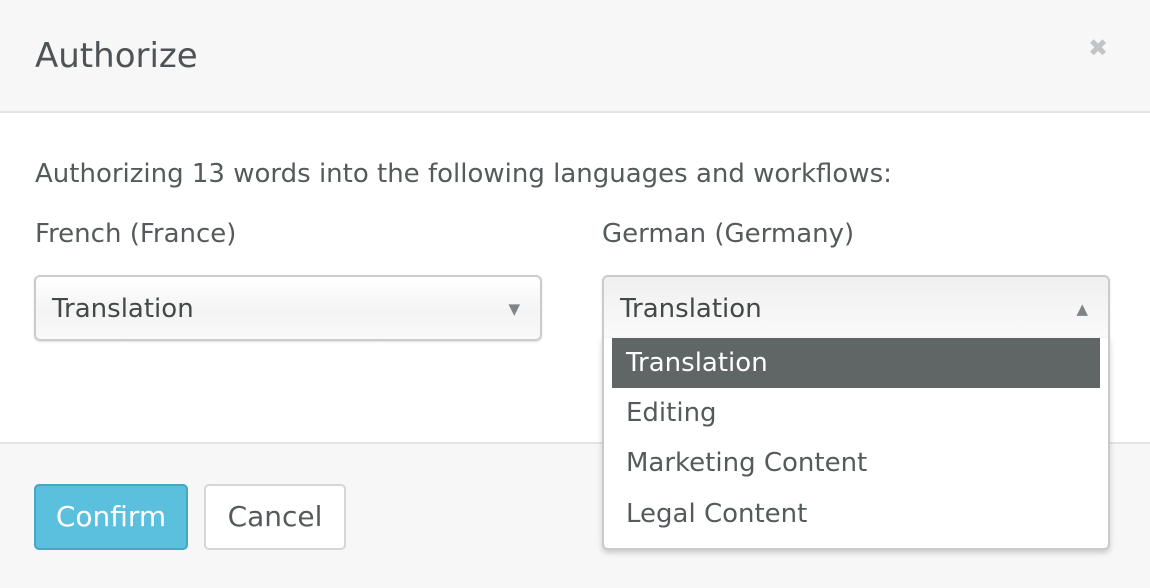 The height and width of the screenshot is (588, 1150). What do you see at coordinates (116, 56) in the screenshot?
I see `modal-title: Authorize` at bounding box center [116, 56].